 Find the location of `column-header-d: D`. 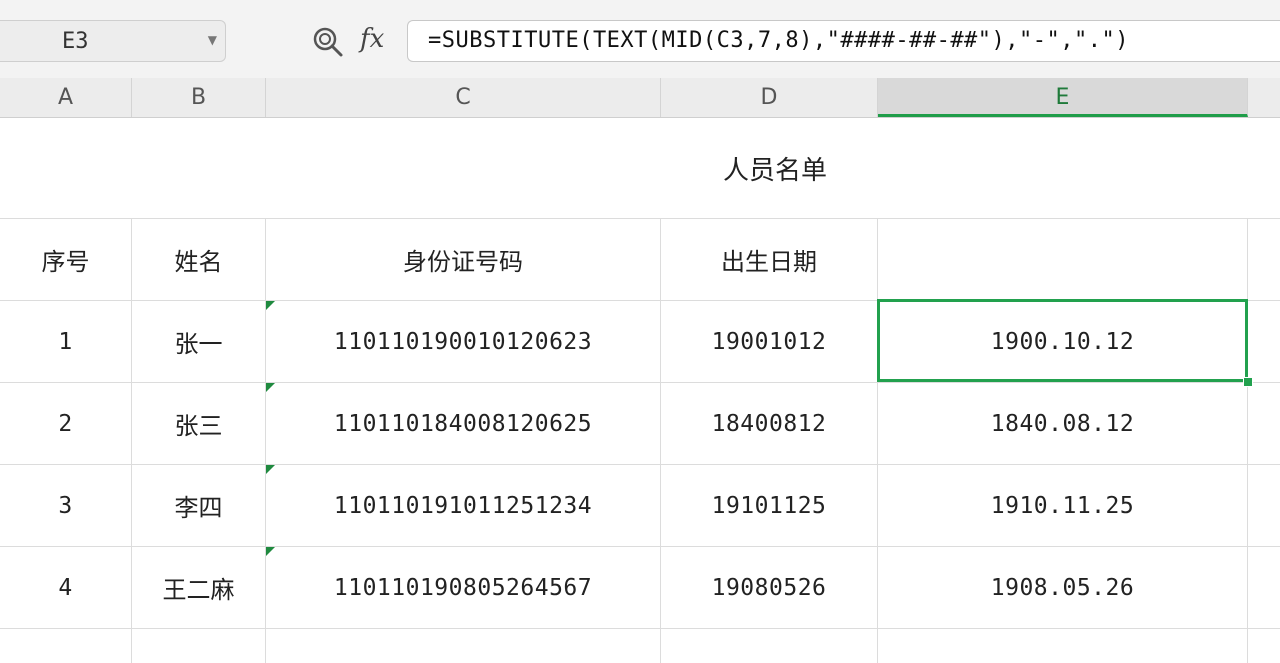

column-header-d: D is located at coordinates (769, 97).